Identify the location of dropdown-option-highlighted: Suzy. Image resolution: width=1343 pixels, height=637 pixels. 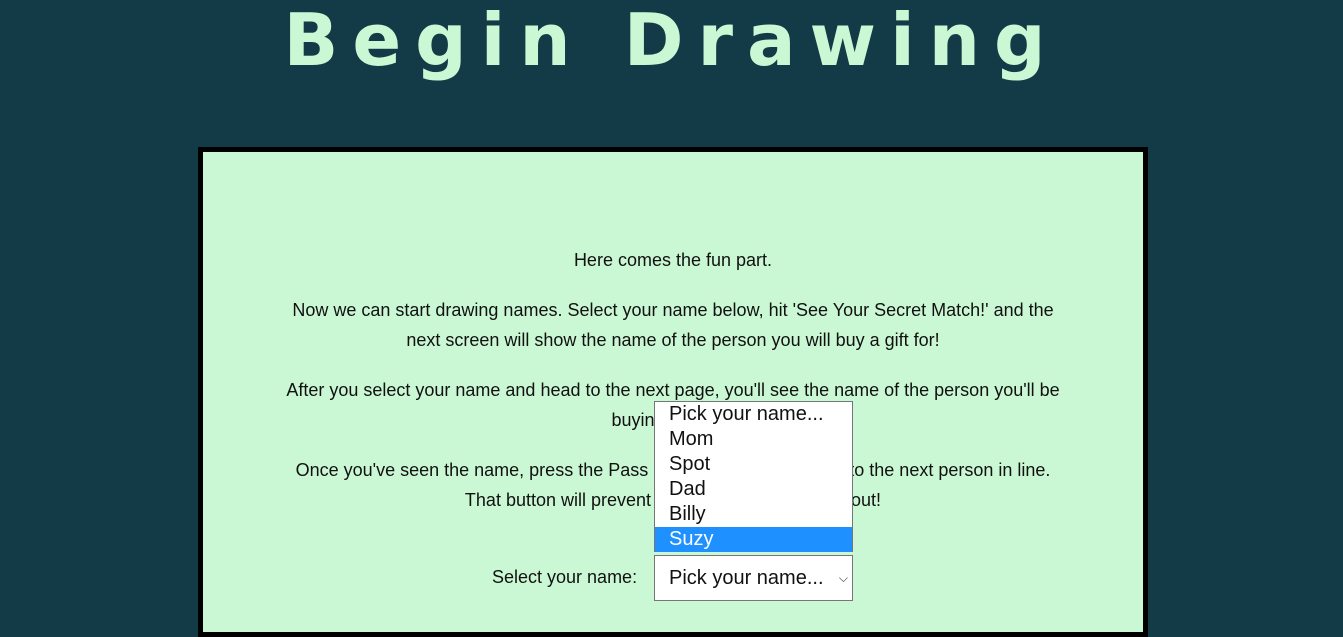
(753, 539).